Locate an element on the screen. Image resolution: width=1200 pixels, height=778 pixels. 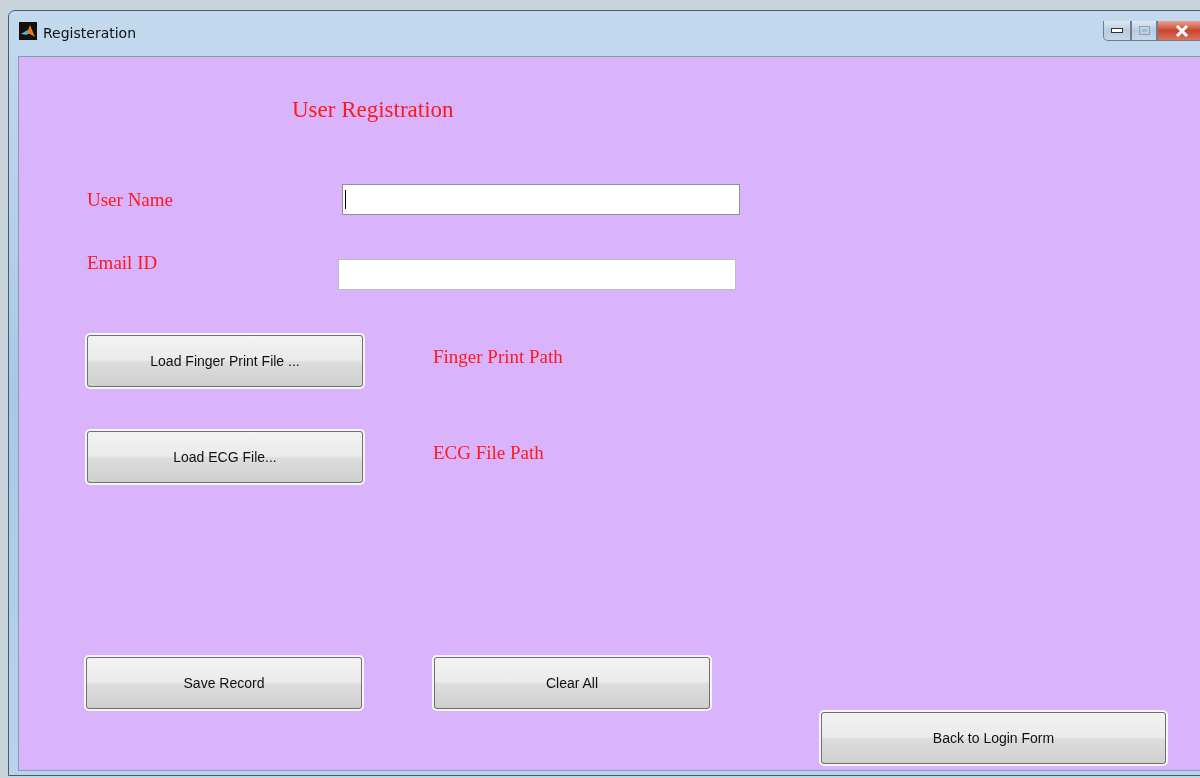
close-icon is located at coordinates (1182, 30).